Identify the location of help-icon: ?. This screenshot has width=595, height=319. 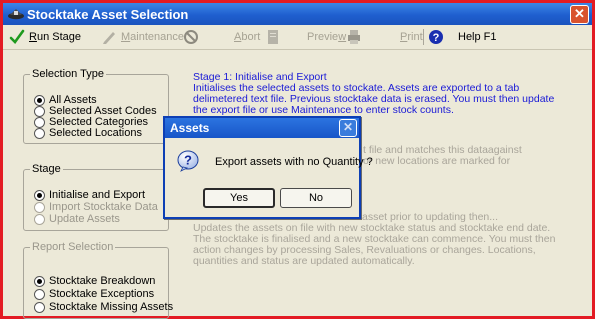
(436, 37).